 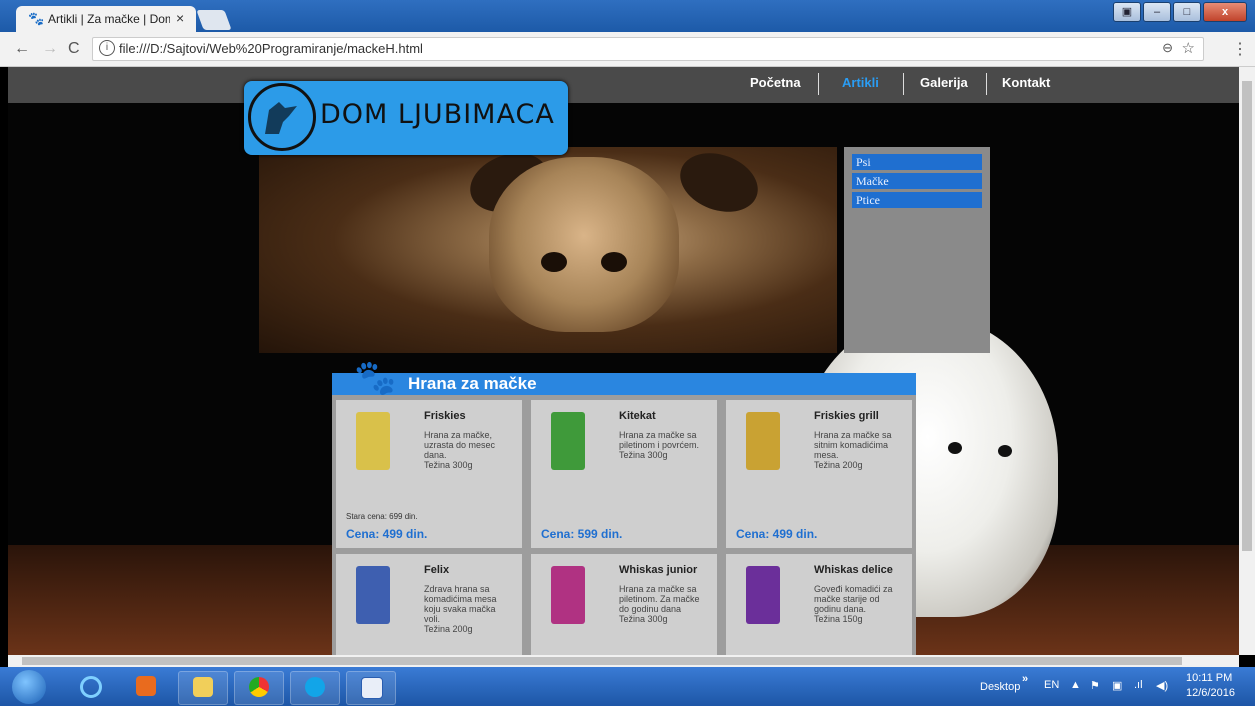 What do you see at coordinates (382, 516) in the screenshot?
I see `old-price: Stara cena: 699 din.` at bounding box center [382, 516].